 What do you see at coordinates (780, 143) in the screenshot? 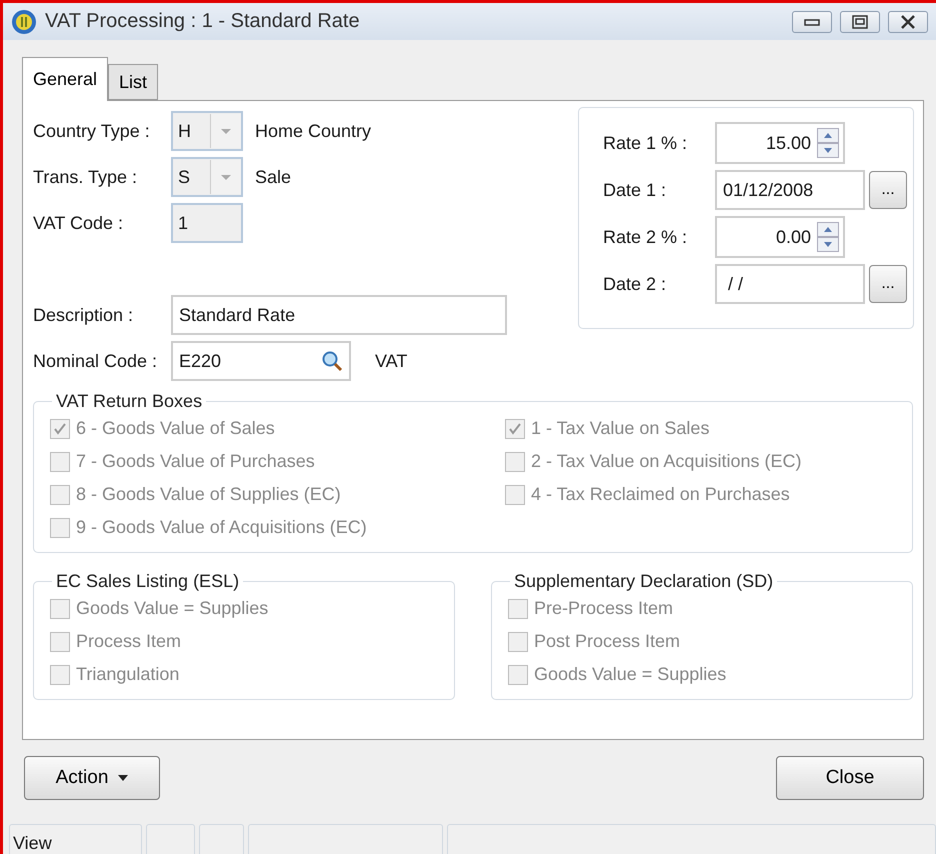
I see `rate-spinbox: 15.00` at bounding box center [780, 143].